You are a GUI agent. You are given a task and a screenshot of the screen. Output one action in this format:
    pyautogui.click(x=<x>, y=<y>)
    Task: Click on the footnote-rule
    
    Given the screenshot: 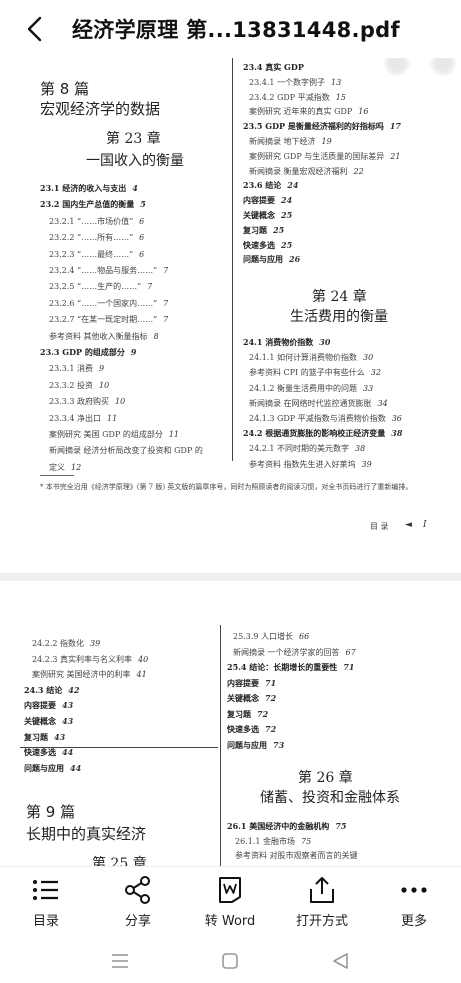 What is the action you would take?
    pyautogui.click(x=57, y=475)
    